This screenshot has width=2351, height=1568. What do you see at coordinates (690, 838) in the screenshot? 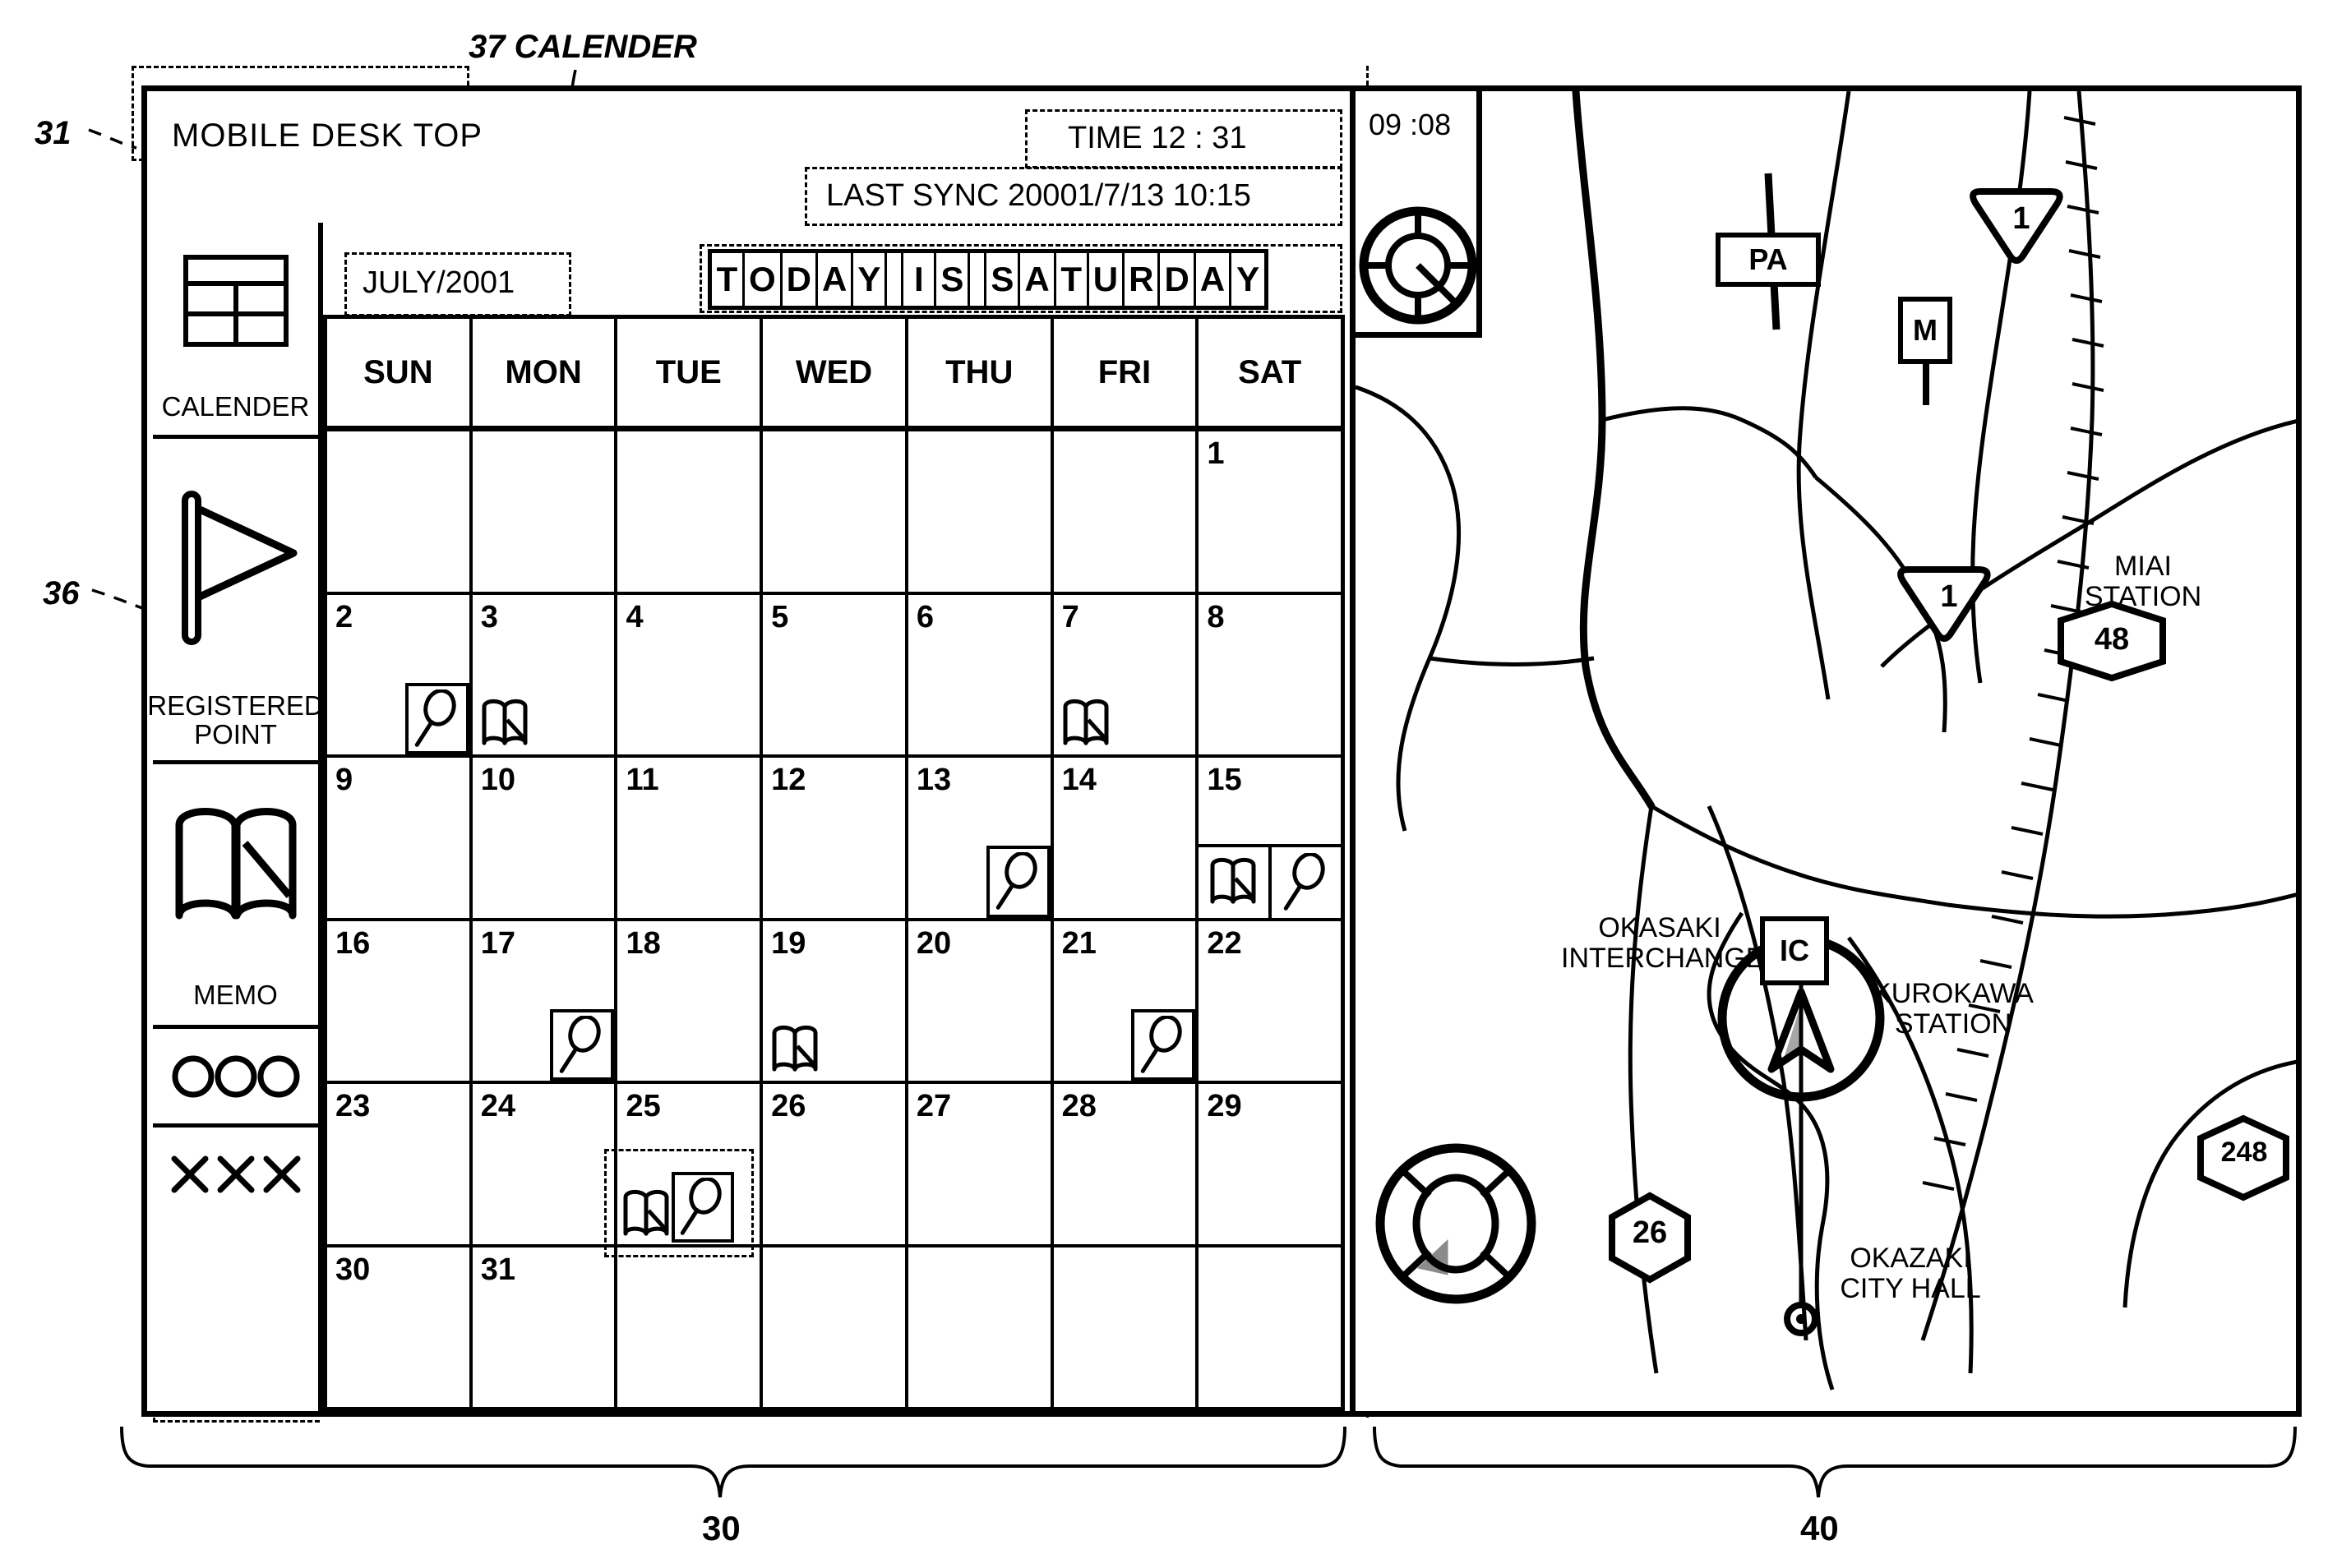
I see `calendar-day-cell-11: 11` at bounding box center [690, 838].